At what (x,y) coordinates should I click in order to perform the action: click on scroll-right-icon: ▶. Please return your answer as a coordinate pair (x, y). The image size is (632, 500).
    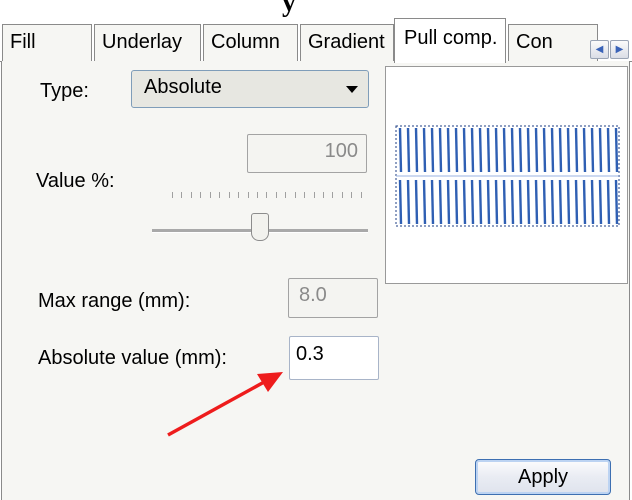
    Looking at the image, I should click on (619, 49).